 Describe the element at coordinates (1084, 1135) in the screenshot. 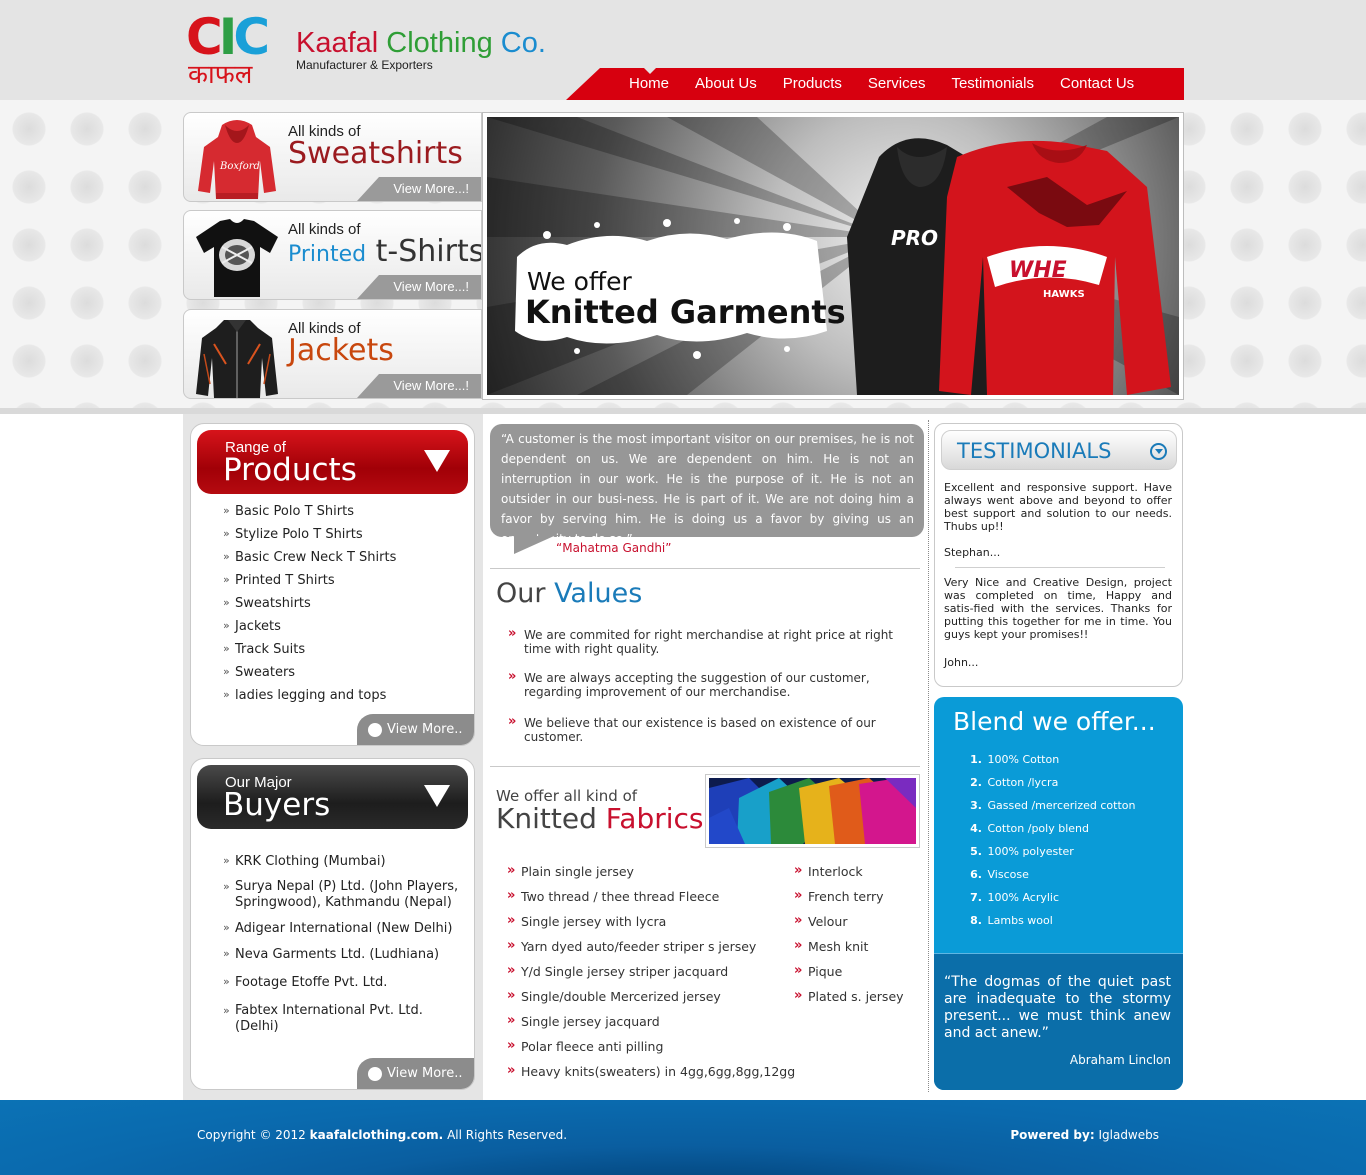

I see `powered-by: Powered by: Igladwebs` at that location.